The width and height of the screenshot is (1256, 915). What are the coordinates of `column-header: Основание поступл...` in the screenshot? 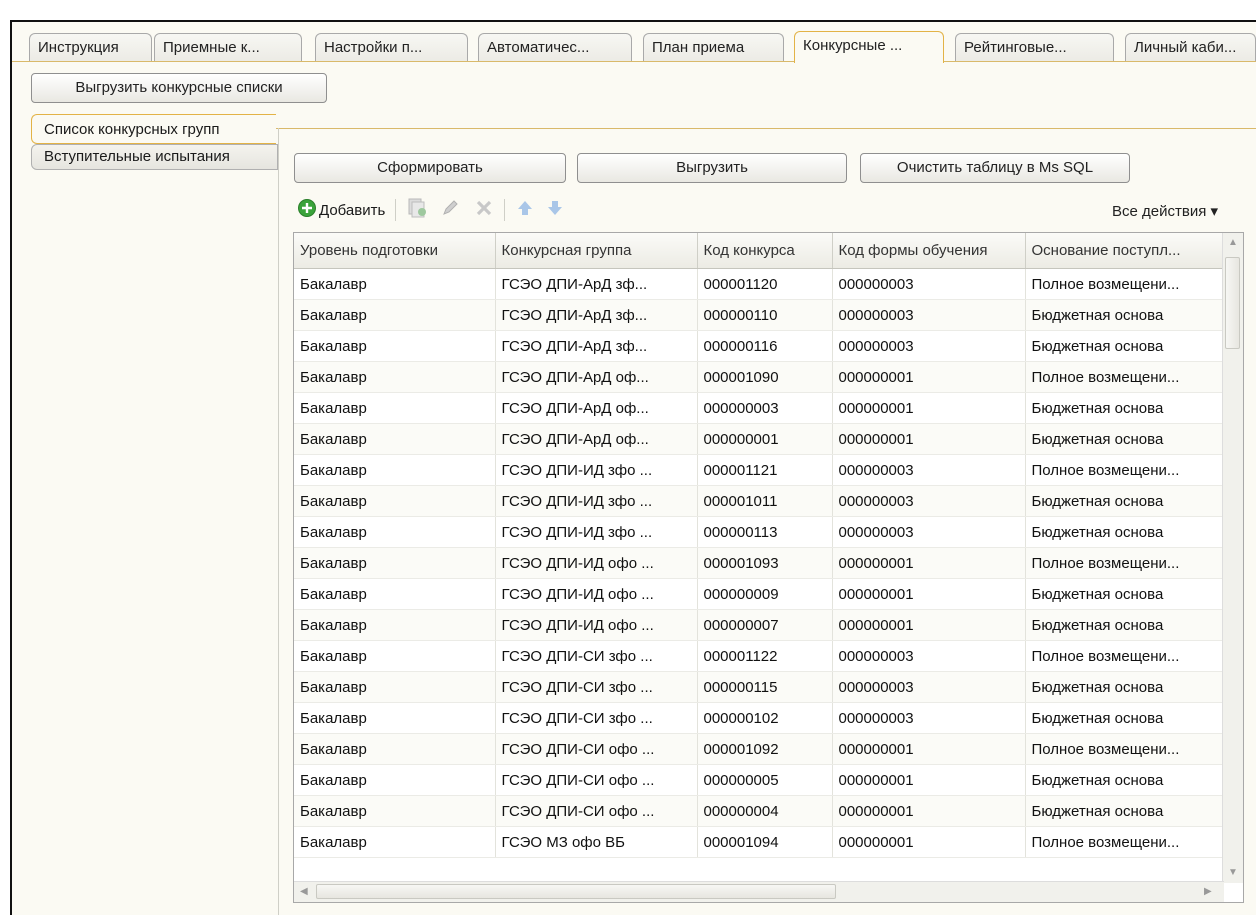 It's located at (1125, 251).